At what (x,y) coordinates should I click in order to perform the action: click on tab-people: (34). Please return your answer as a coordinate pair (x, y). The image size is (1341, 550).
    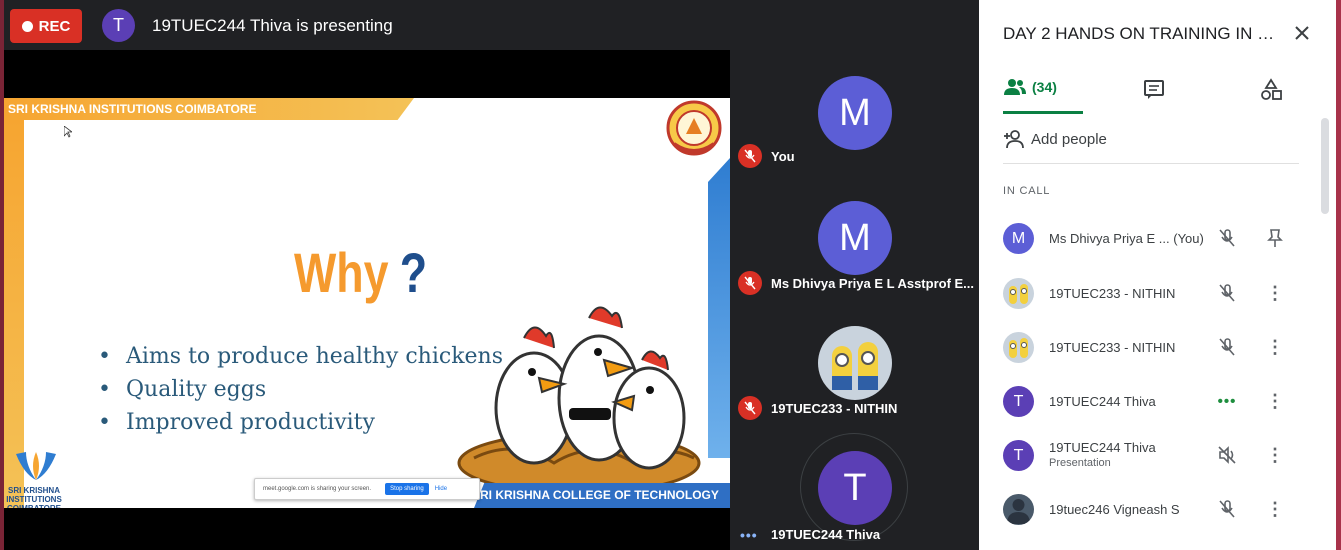
    Looking at the image, I should click on (1043, 88).